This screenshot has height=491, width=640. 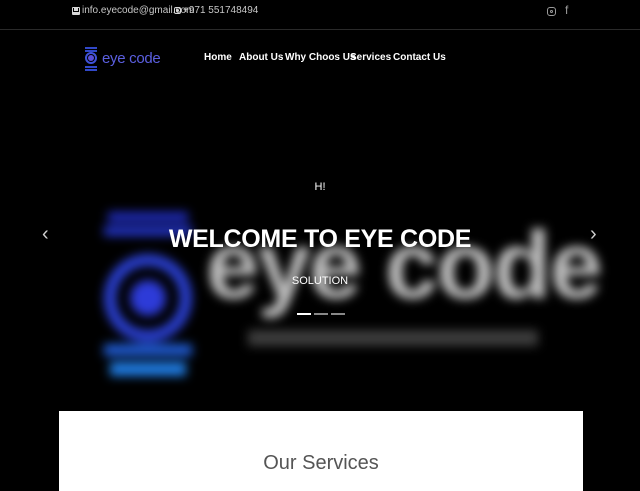 What do you see at coordinates (320, 15) in the screenshot?
I see `top-bar: info.eyecode@gmail.com +971 551748494 f` at bounding box center [320, 15].